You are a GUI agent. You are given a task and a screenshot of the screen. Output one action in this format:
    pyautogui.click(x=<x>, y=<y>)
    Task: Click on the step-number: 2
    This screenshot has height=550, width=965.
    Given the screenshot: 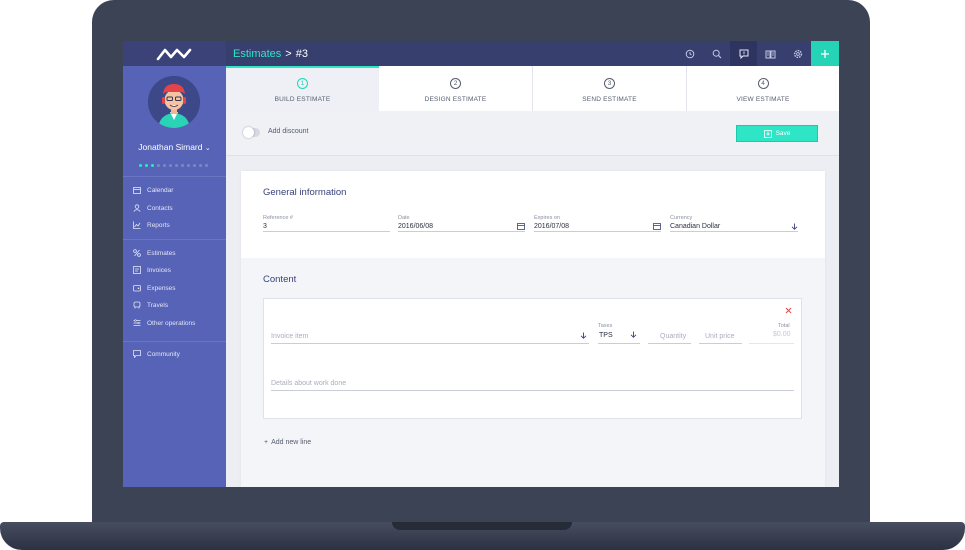 What is the action you would take?
    pyautogui.click(x=455, y=83)
    